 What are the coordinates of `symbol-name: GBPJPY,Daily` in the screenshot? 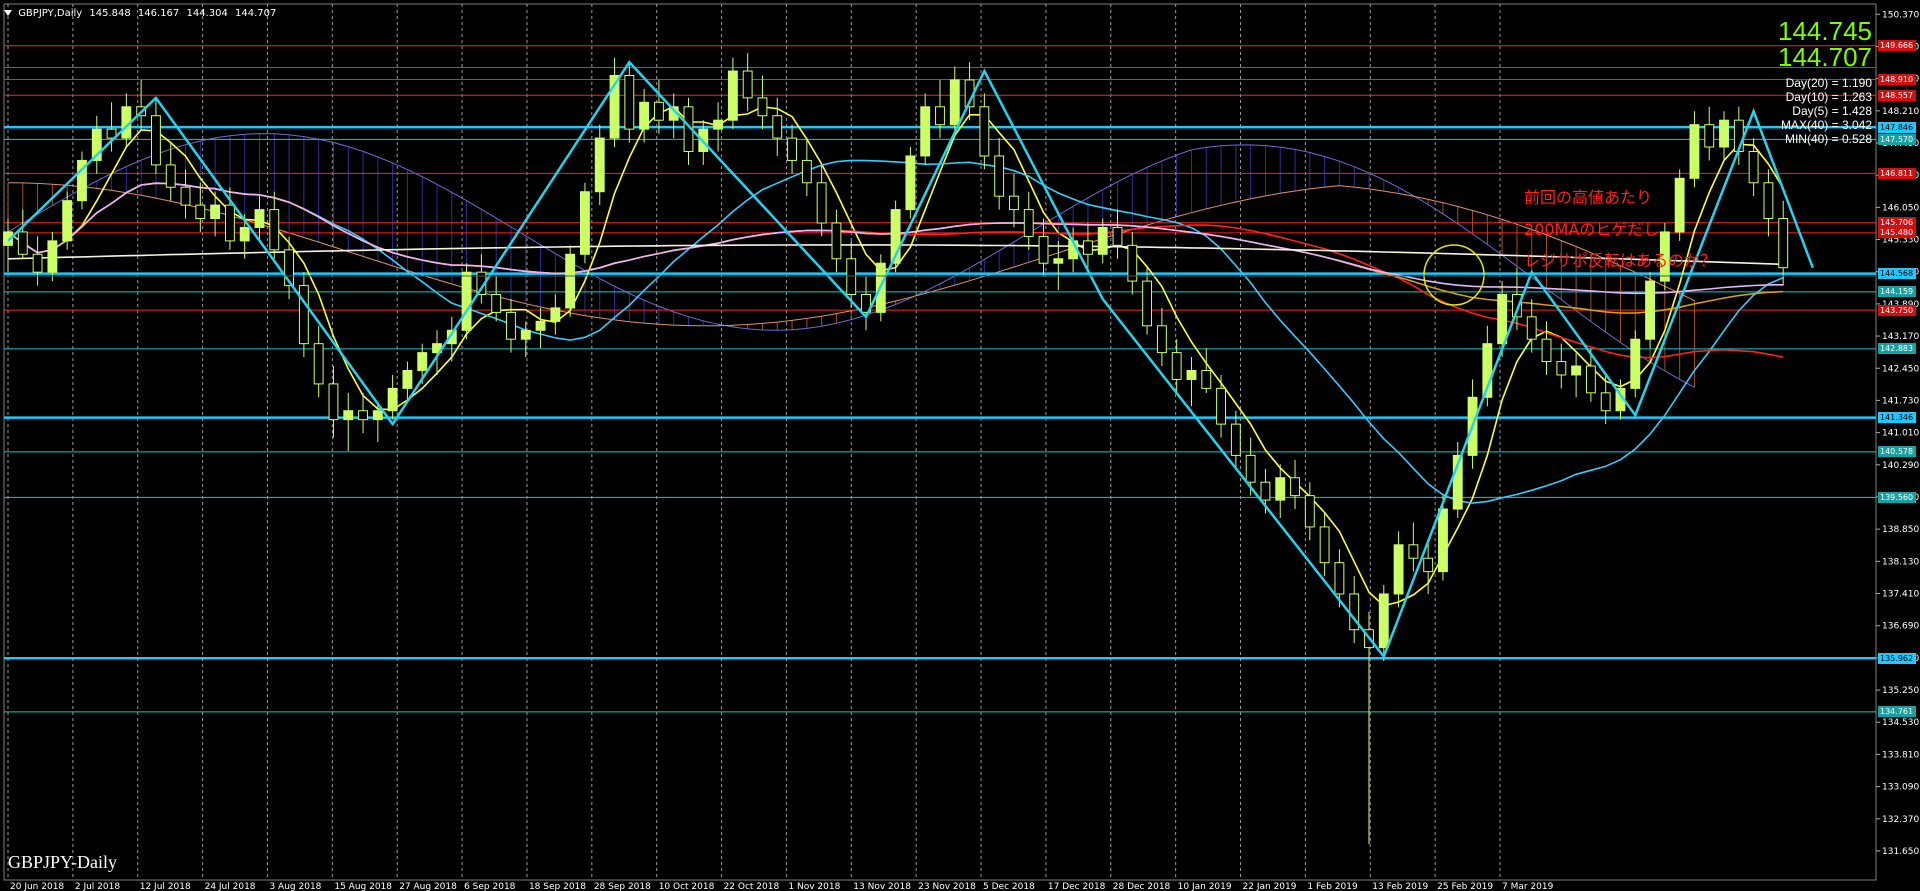 It's located at (50, 13).